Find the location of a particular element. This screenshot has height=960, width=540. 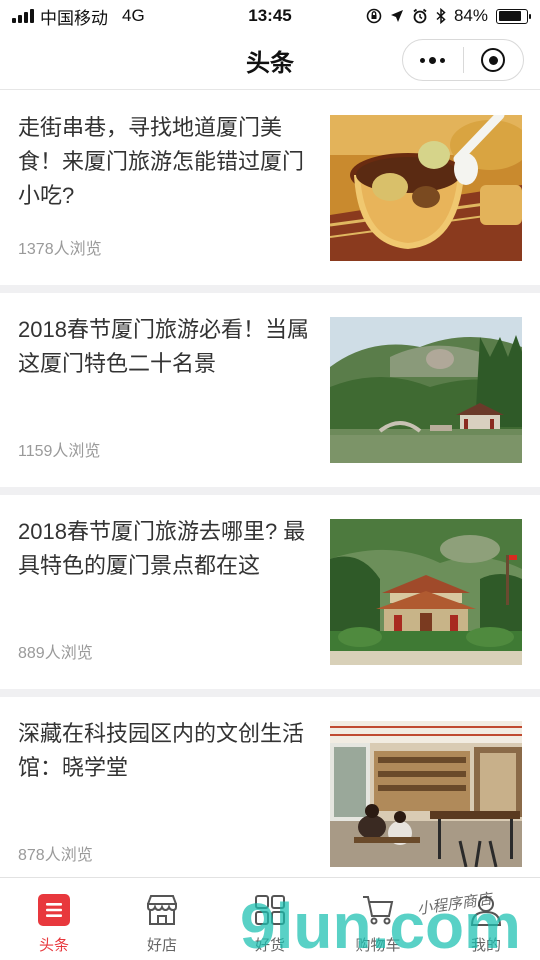

miniprogram-capsule is located at coordinates (463, 60).